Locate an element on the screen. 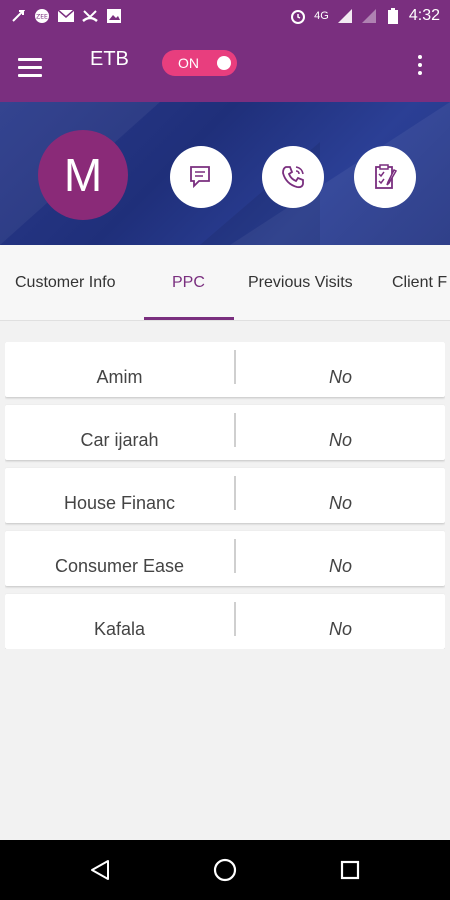 This screenshot has height=900, width=450. phone-icon is located at coordinates (293, 177).